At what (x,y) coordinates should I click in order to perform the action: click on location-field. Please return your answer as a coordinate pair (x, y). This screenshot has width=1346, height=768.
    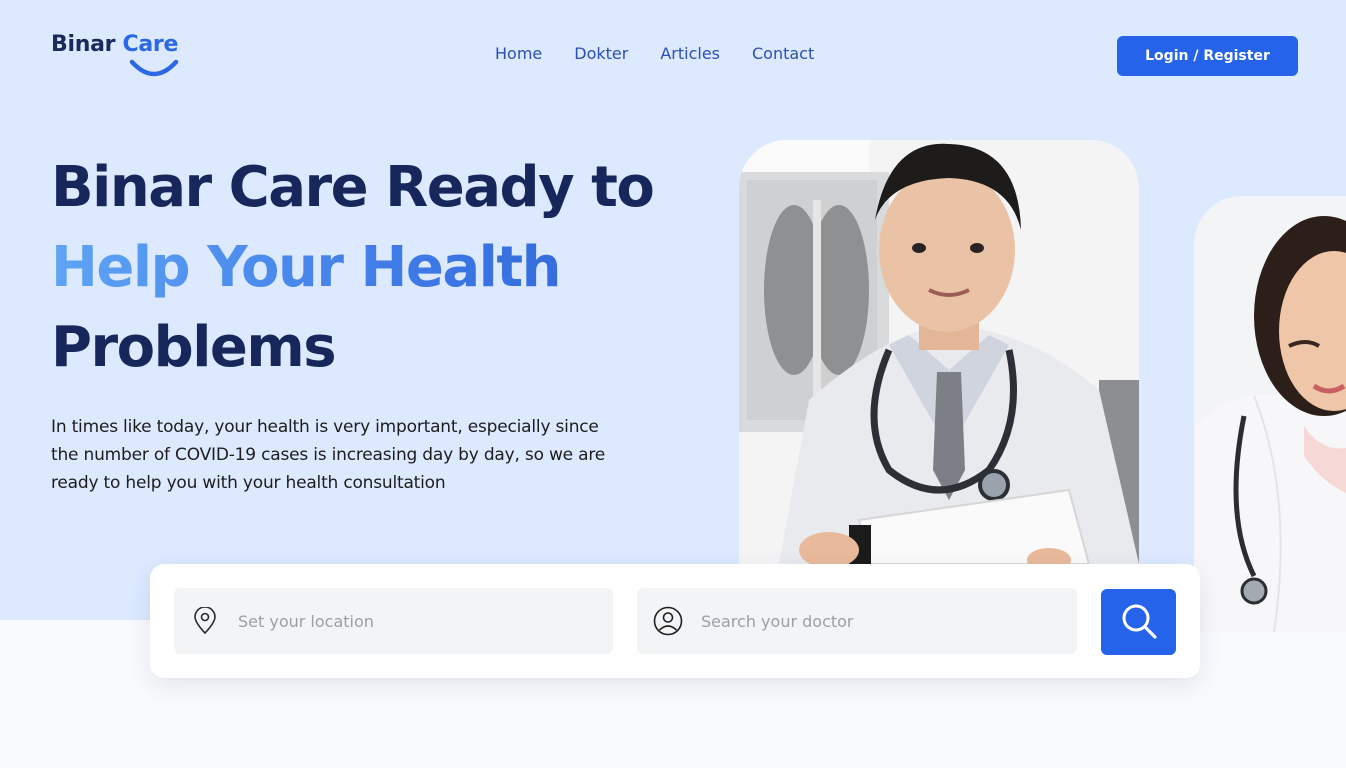
    Looking at the image, I should click on (393, 621).